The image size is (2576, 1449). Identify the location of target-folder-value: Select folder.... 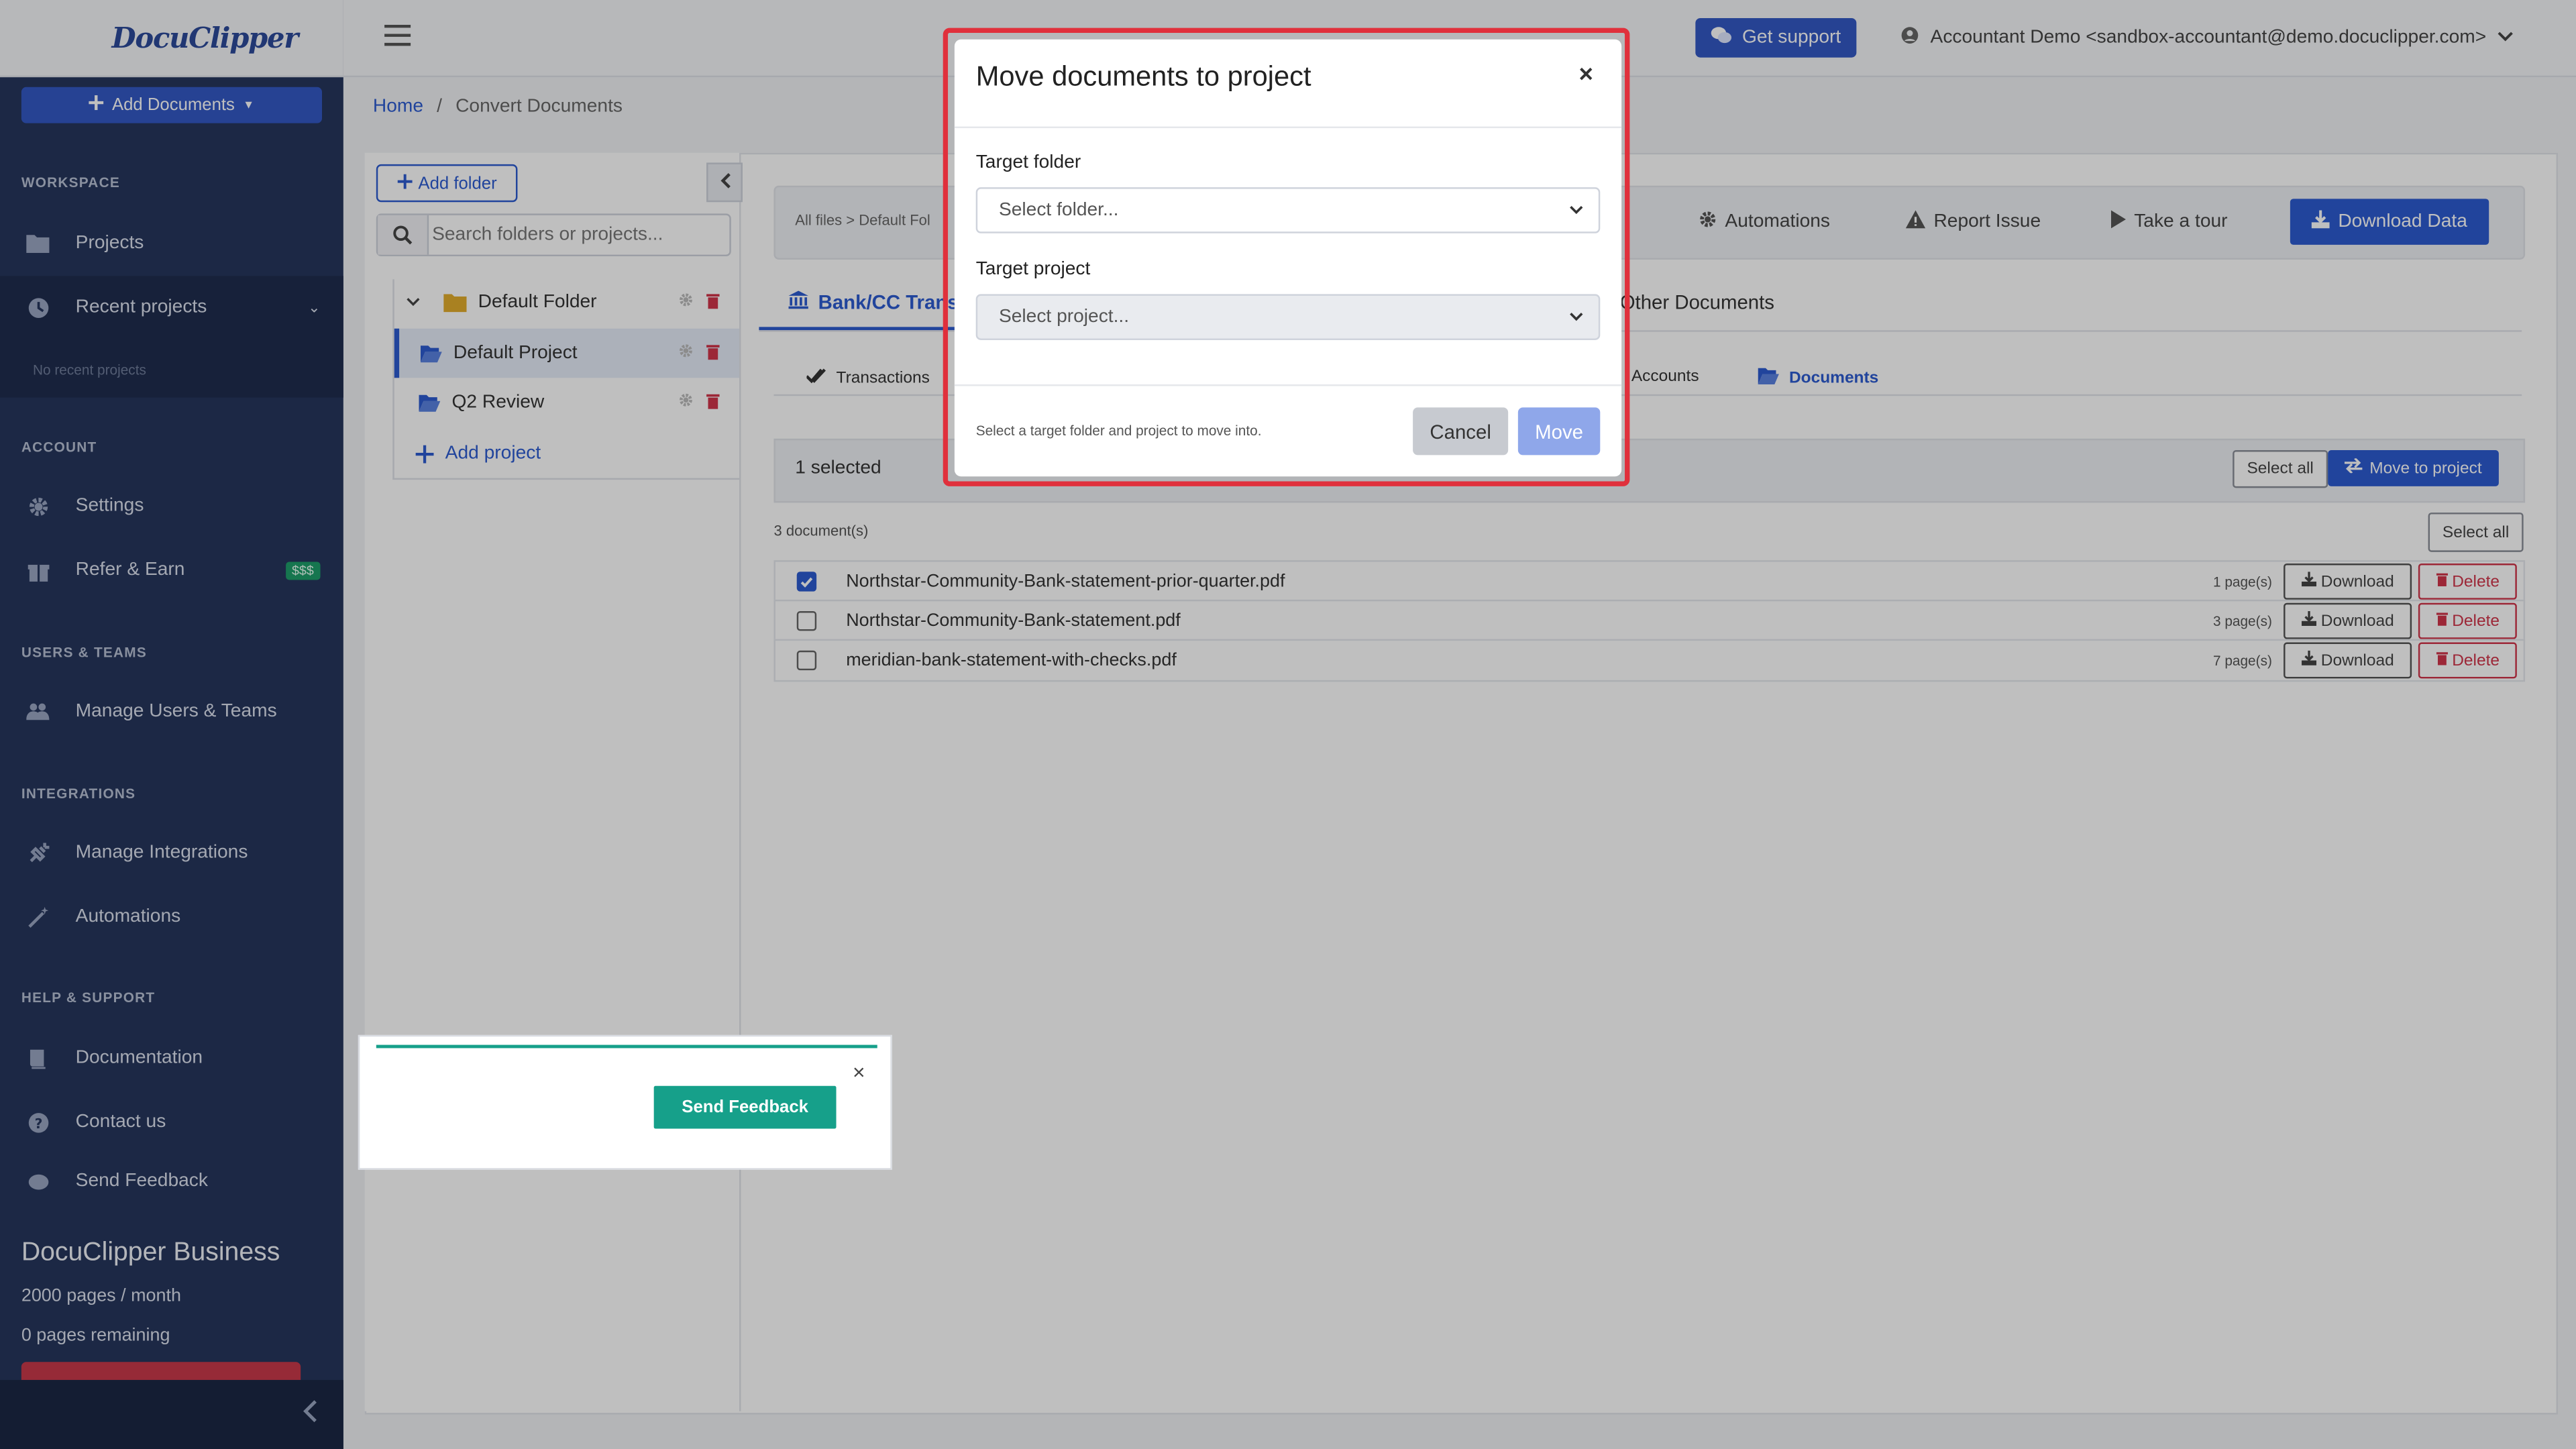
(1058, 210).